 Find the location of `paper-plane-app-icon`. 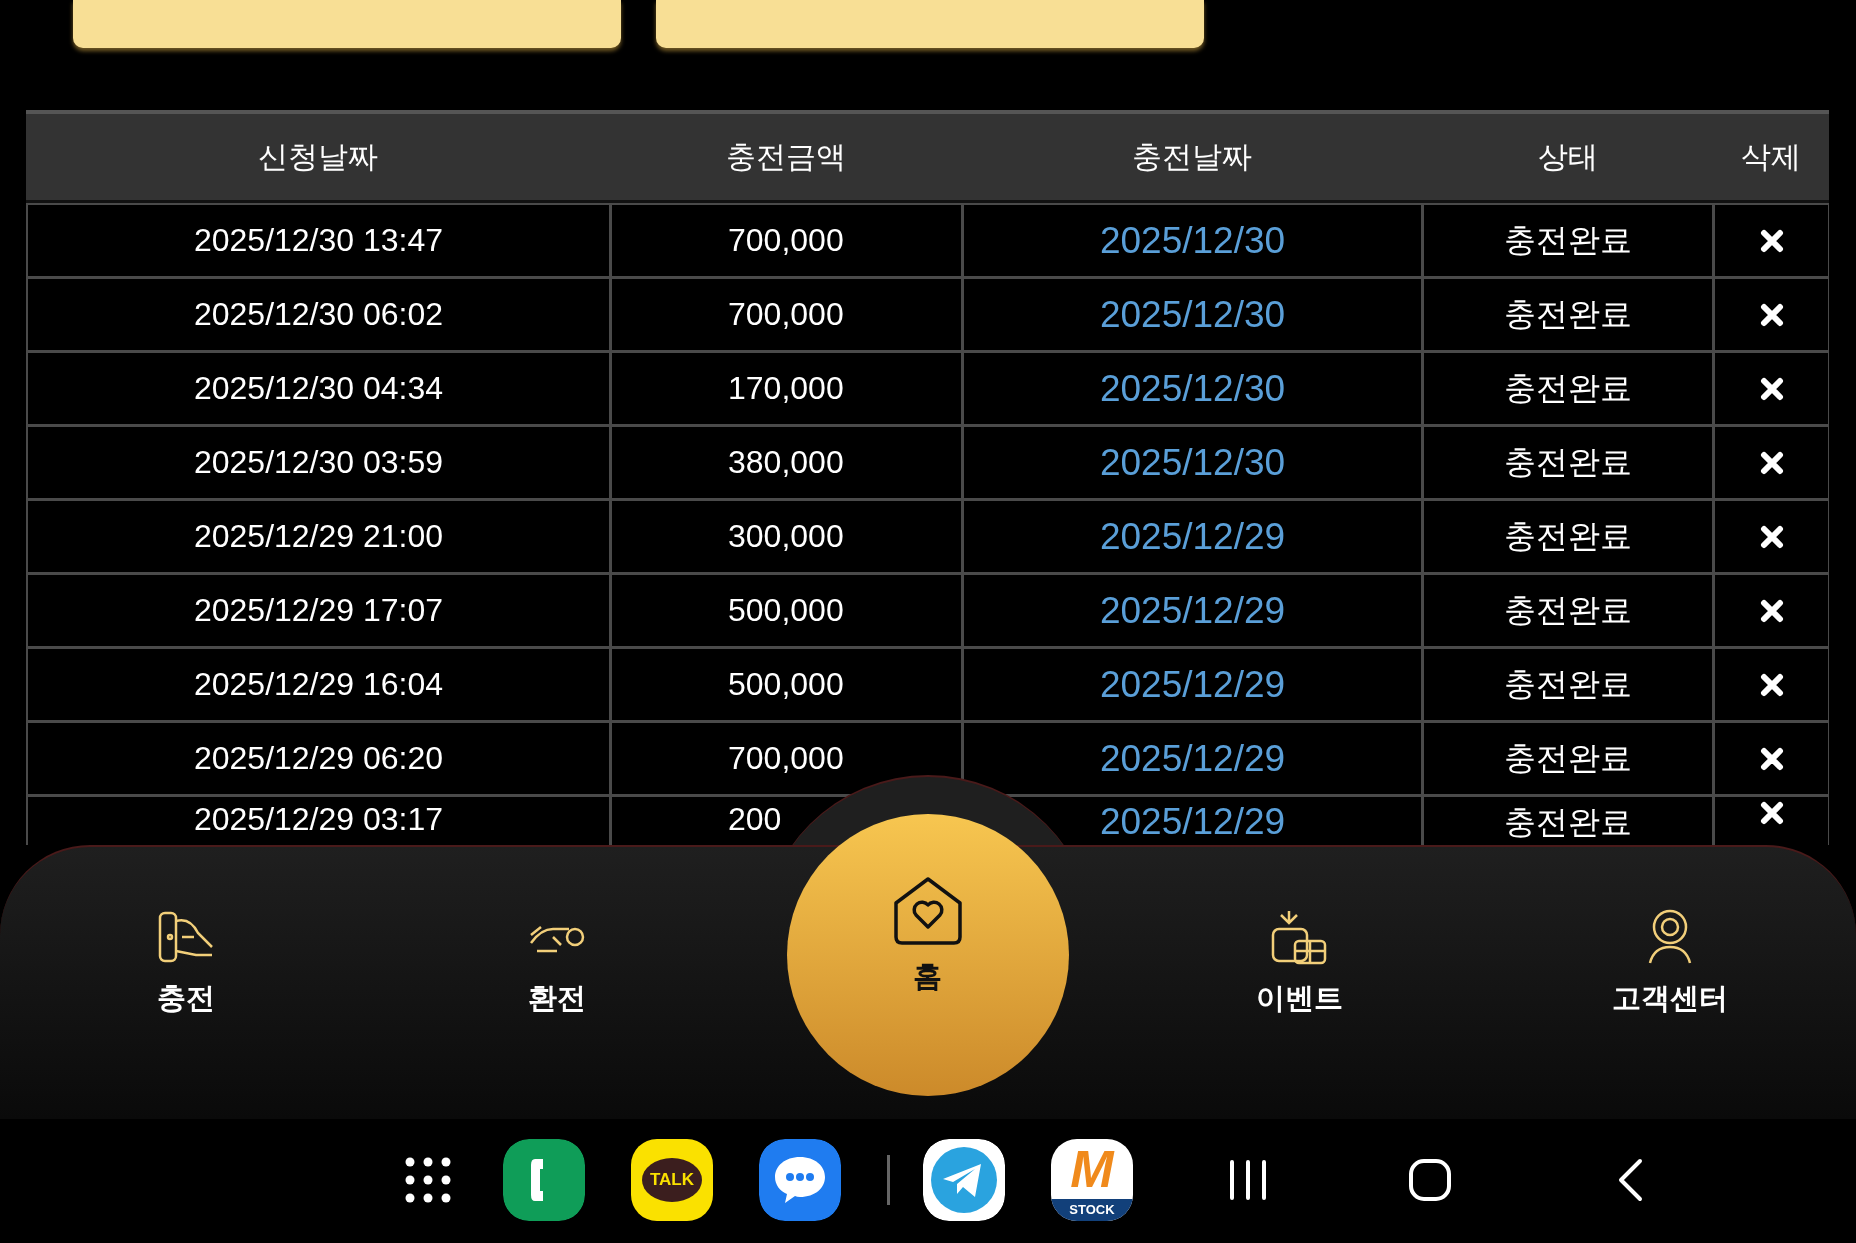

paper-plane-app-icon is located at coordinates (964, 1180).